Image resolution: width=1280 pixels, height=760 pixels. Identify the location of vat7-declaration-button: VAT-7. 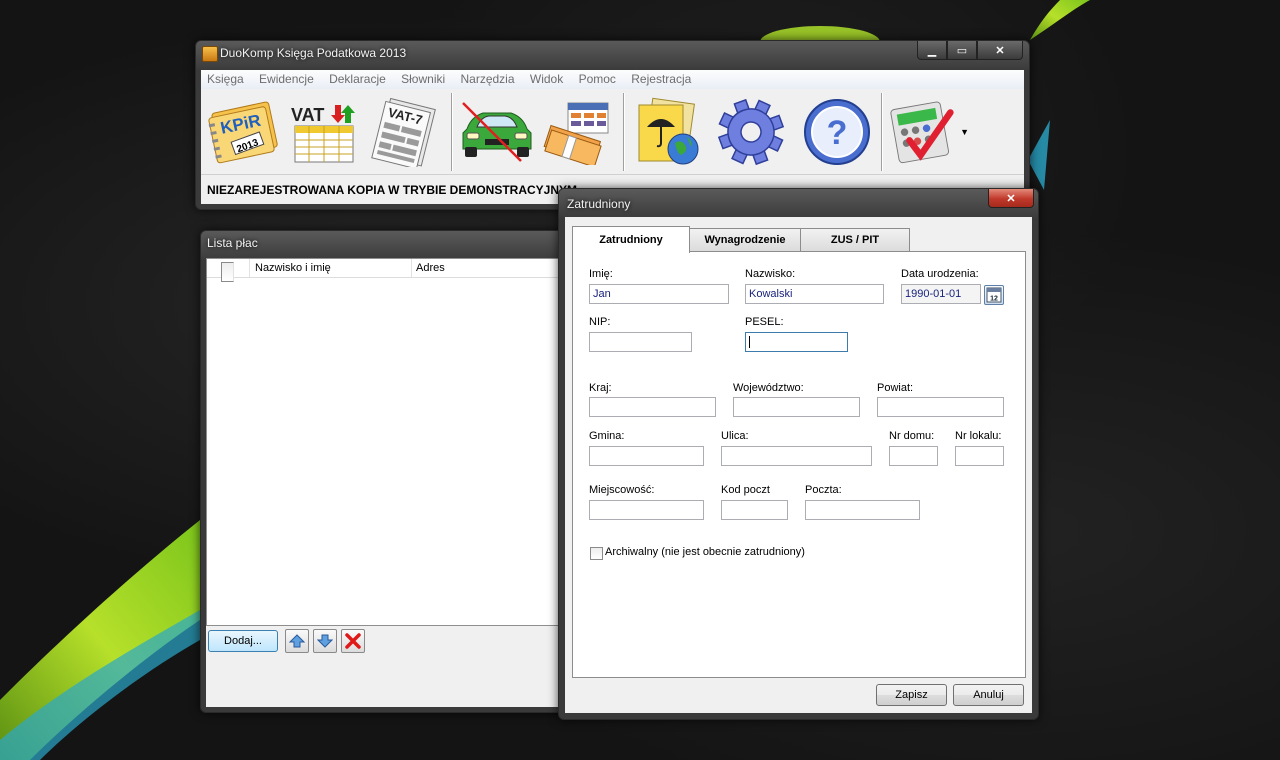
(405, 132).